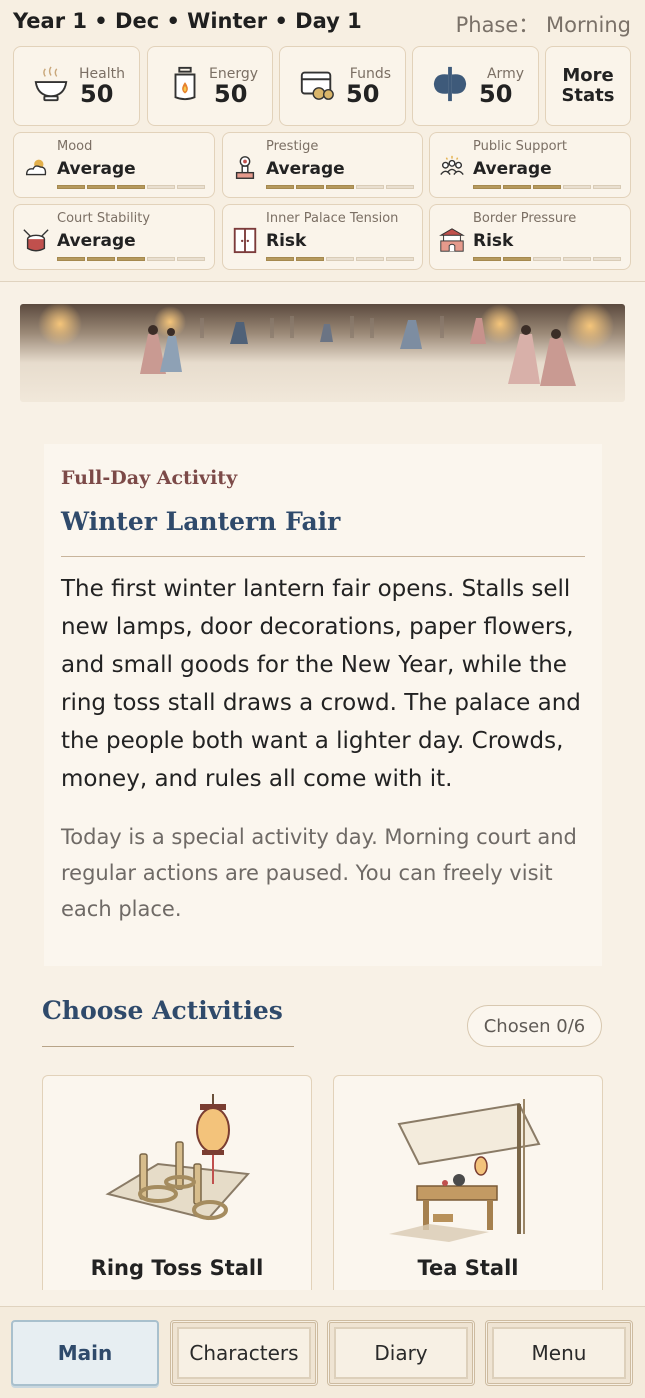  What do you see at coordinates (185, 83) in the screenshot?
I see `lantern-icon` at bounding box center [185, 83].